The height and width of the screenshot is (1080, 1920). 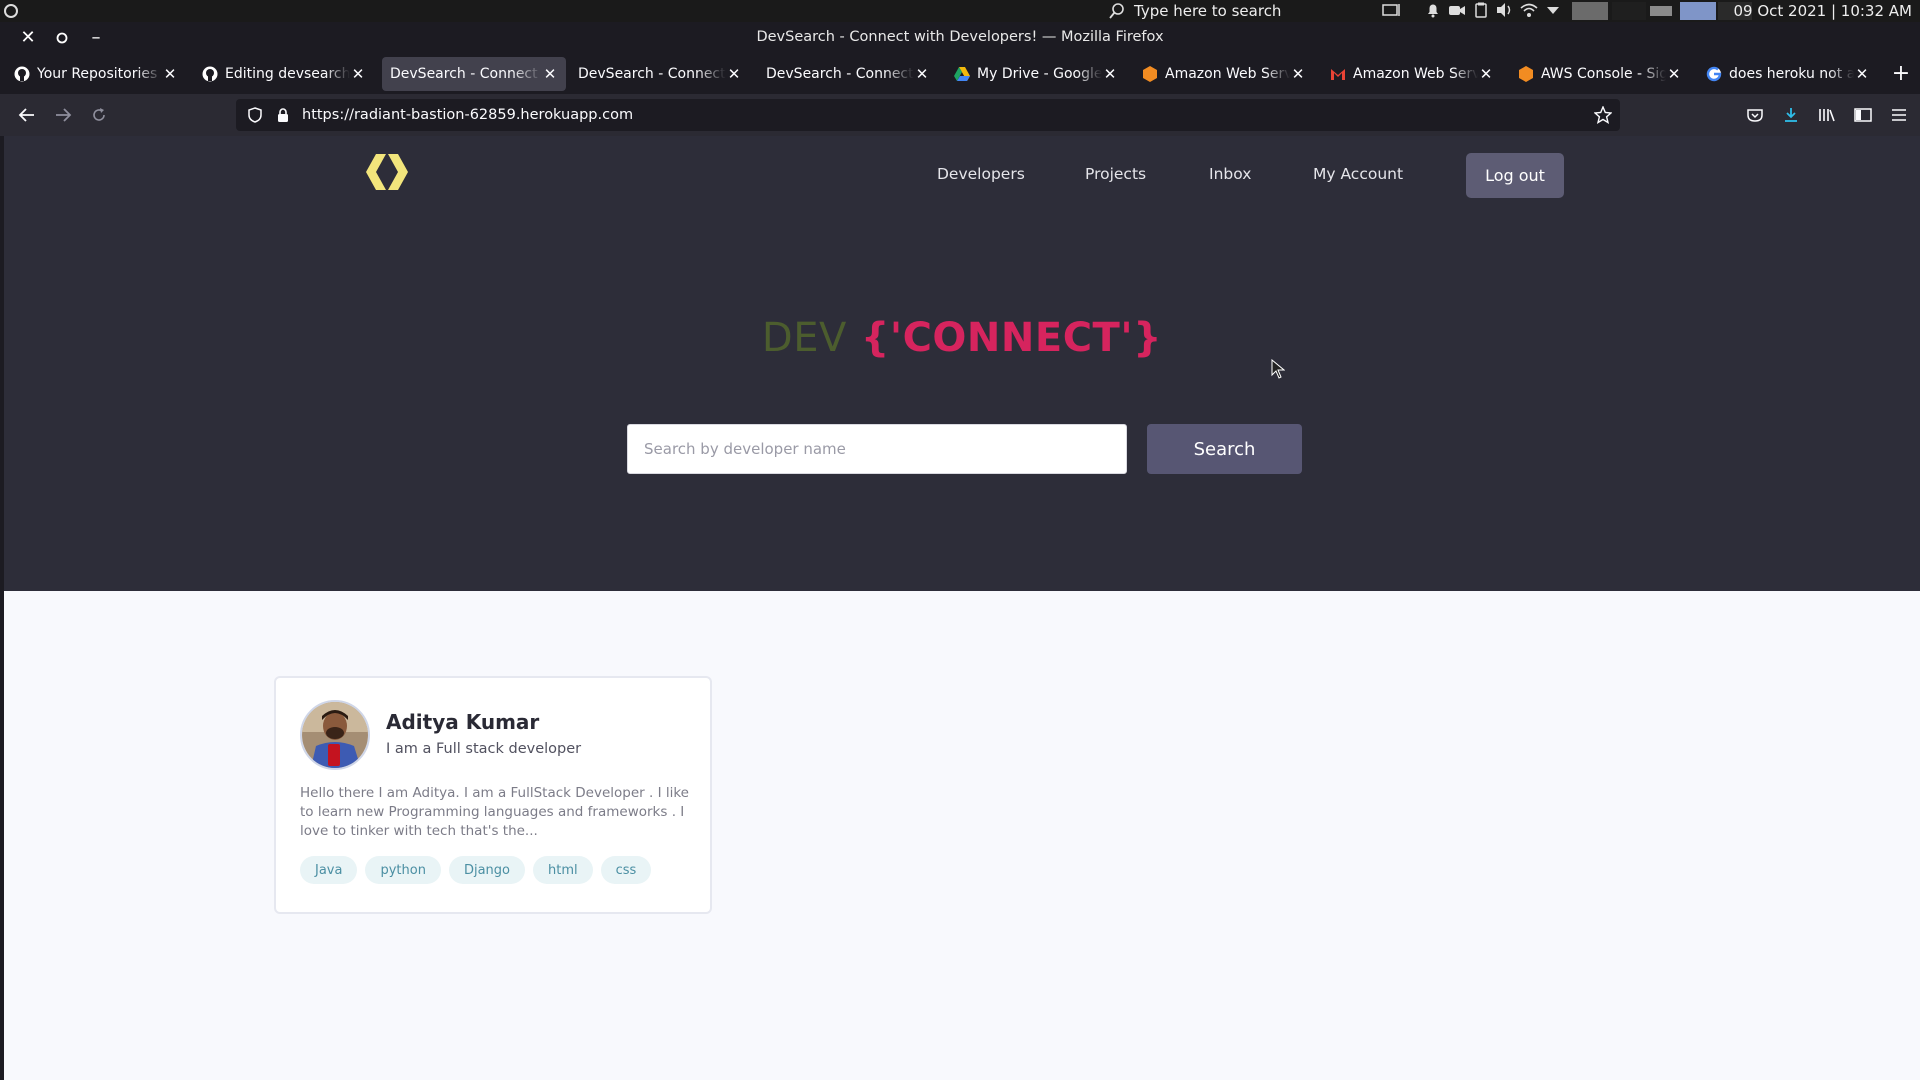 I want to click on hero-title-prefix: DEV, so click(x=804, y=338).